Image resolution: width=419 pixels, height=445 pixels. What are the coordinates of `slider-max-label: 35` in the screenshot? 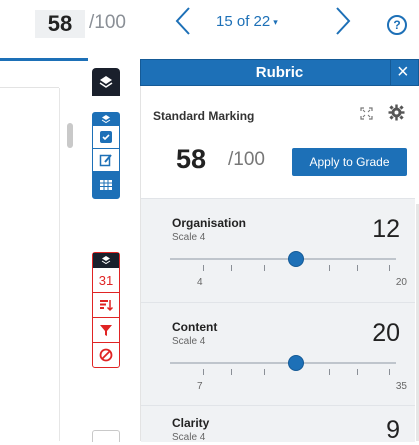 It's located at (401, 386).